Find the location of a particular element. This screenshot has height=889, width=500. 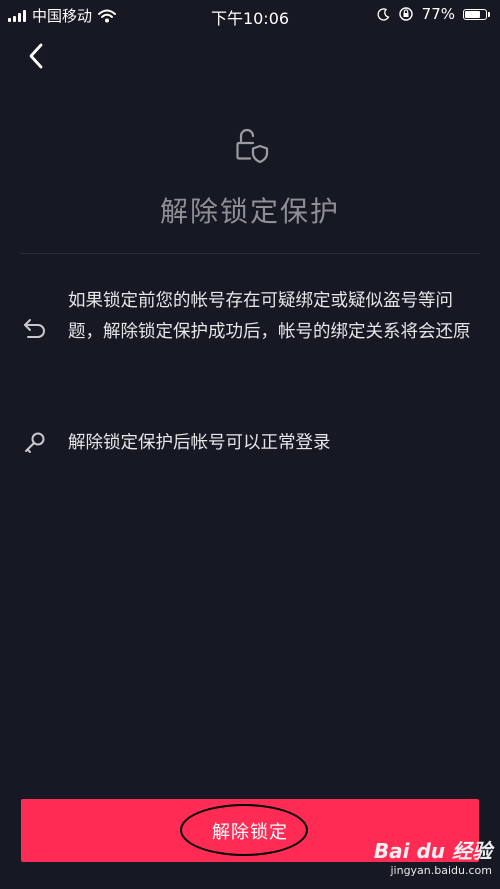

back-button is located at coordinates (36, 56).